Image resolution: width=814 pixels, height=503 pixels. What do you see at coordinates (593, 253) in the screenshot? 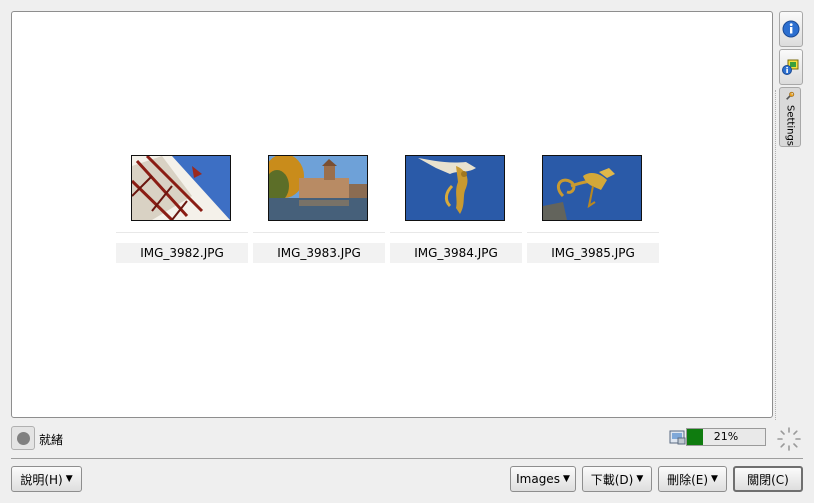
I see `thumbnail-caption: IMG_3985.JPG` at bounding box center [593, 253].